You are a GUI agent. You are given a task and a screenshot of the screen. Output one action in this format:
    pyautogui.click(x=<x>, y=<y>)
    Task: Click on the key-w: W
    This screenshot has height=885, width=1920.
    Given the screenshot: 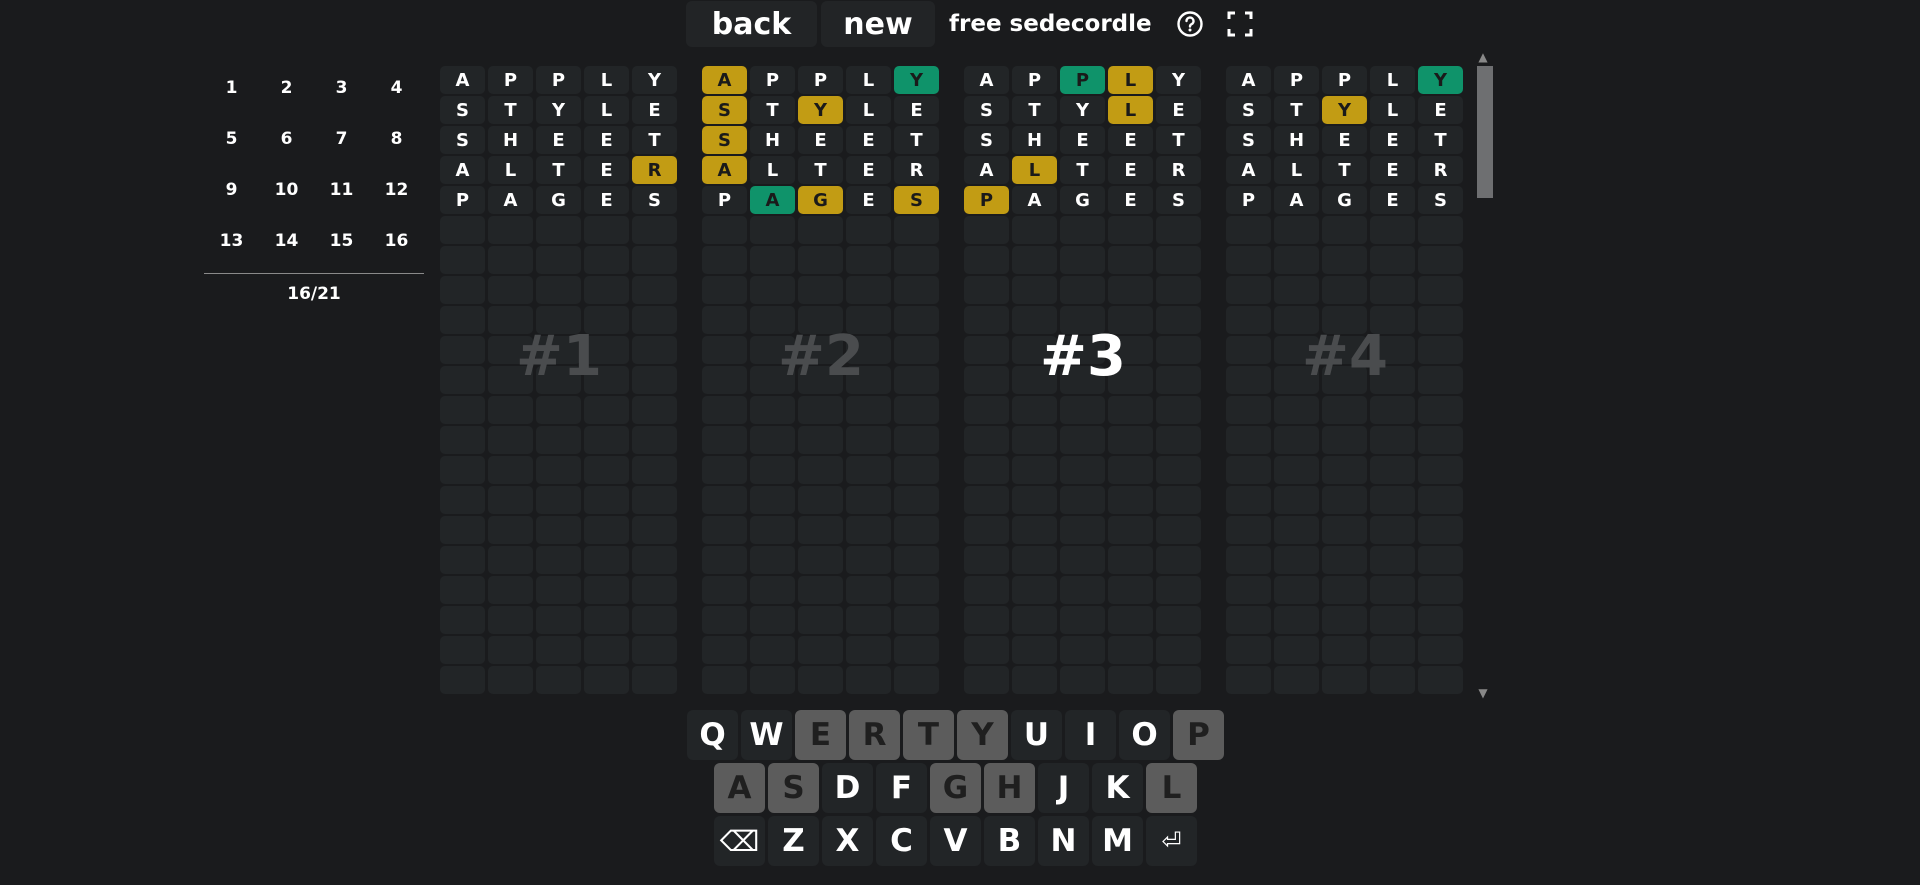 What is the action you would take?
    pyautogui.click(x=766, y=735)
    